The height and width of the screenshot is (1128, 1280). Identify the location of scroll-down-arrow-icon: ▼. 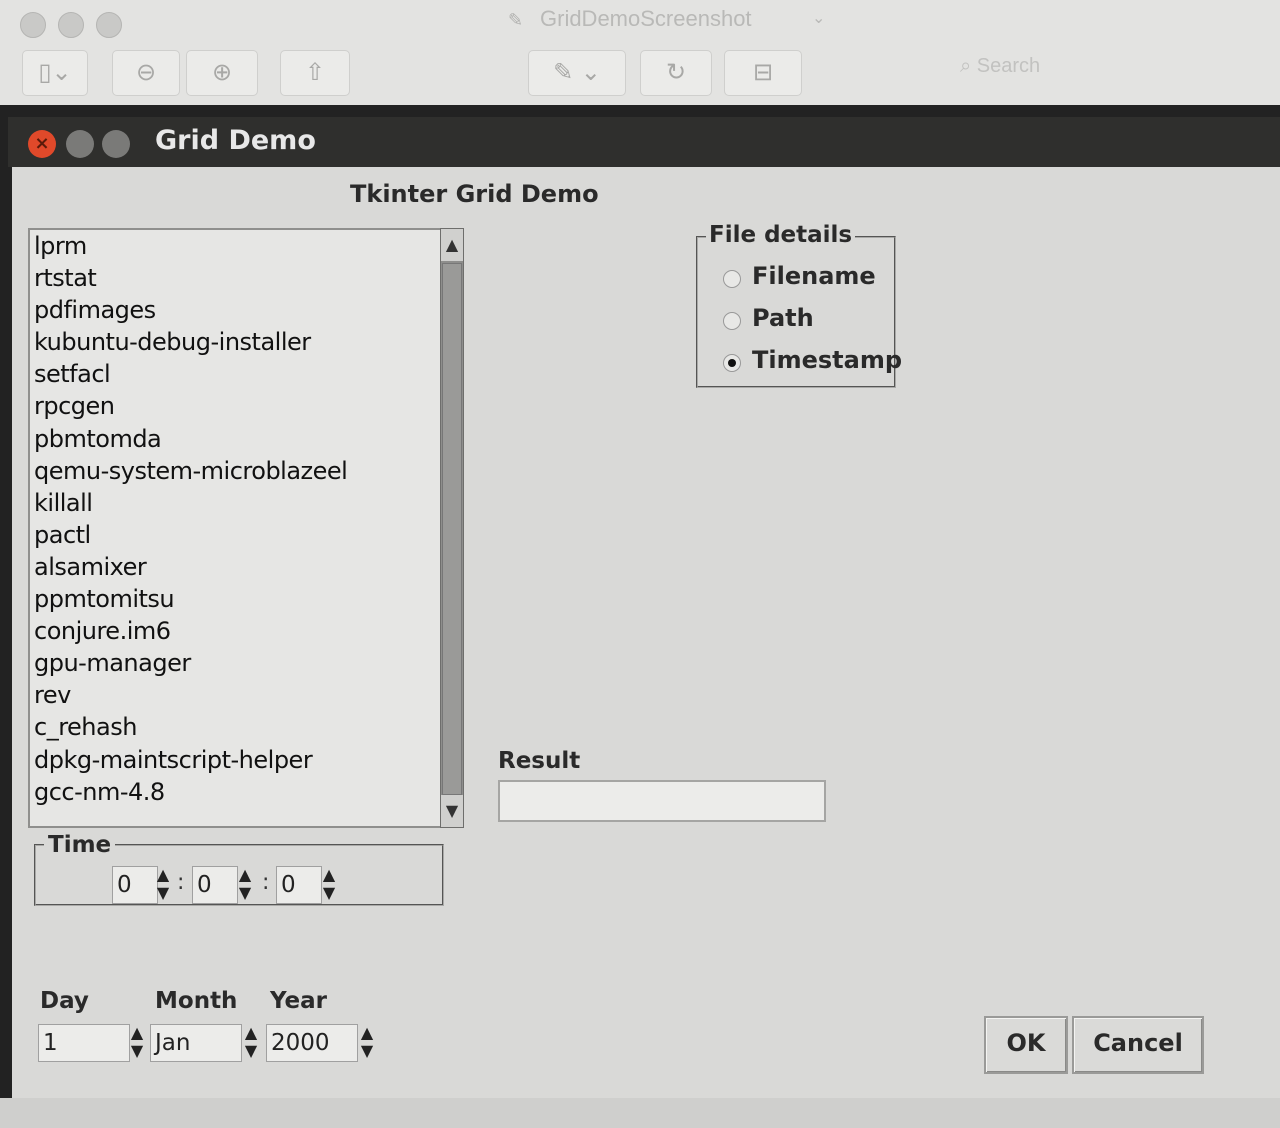
(452, 811).